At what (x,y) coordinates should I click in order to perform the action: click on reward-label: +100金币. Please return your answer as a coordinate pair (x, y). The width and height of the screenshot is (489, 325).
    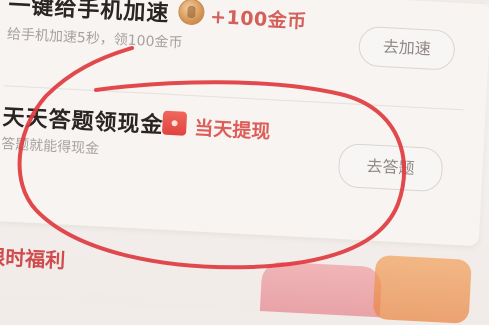
    Looking at the image, I should click on (258, 19).